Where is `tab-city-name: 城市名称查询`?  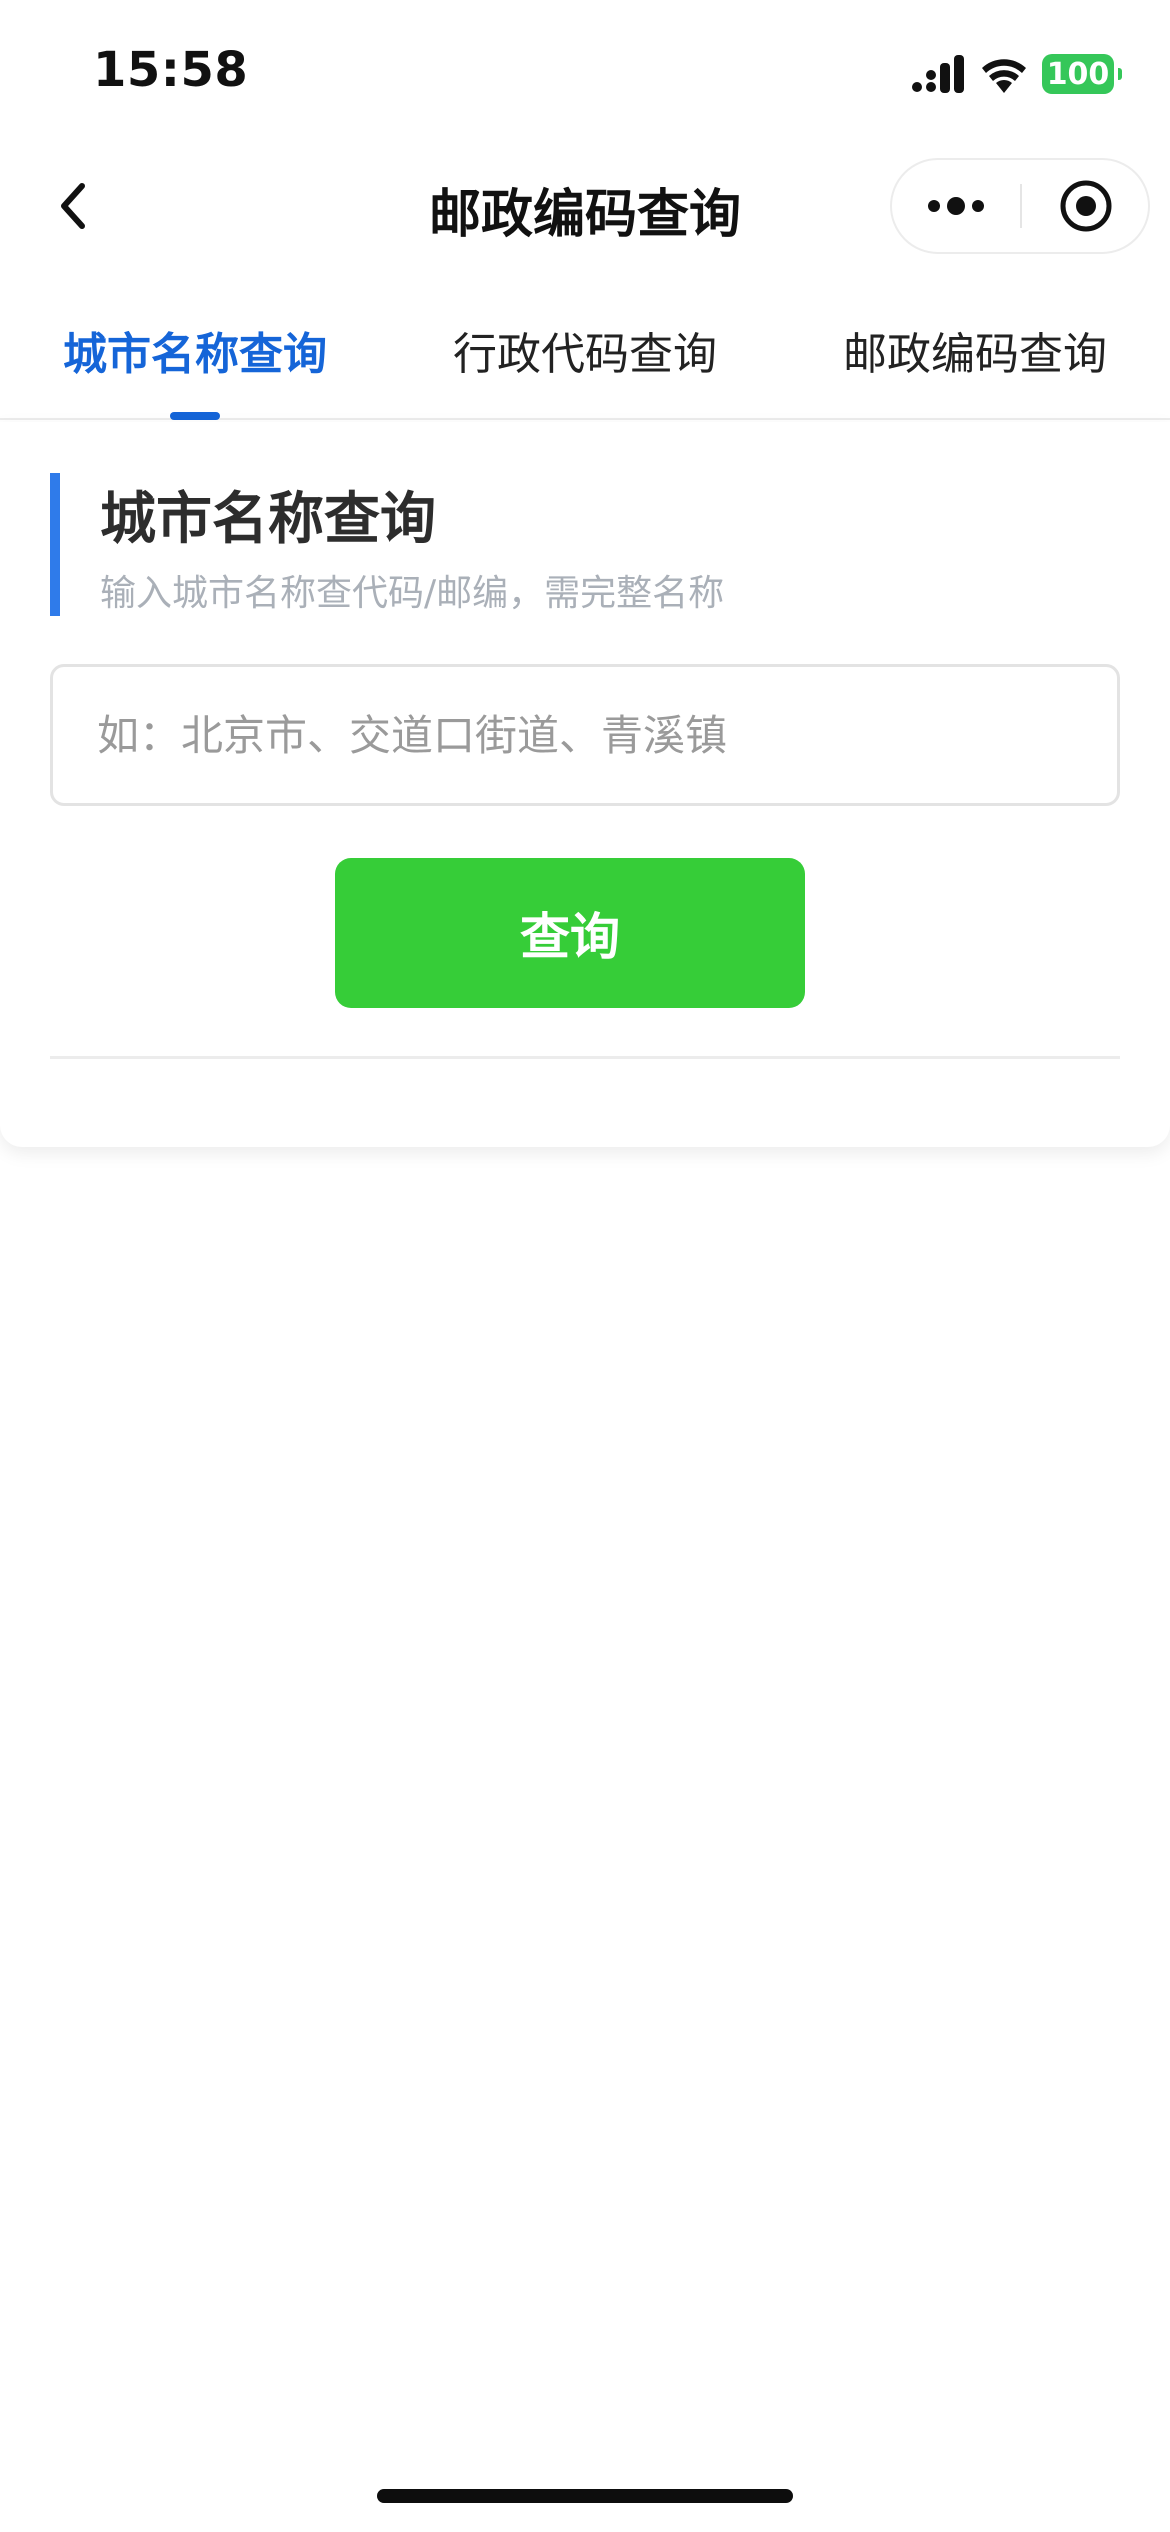 tab-city-name: 城市名称查询 is located at coordinates (195, 350).